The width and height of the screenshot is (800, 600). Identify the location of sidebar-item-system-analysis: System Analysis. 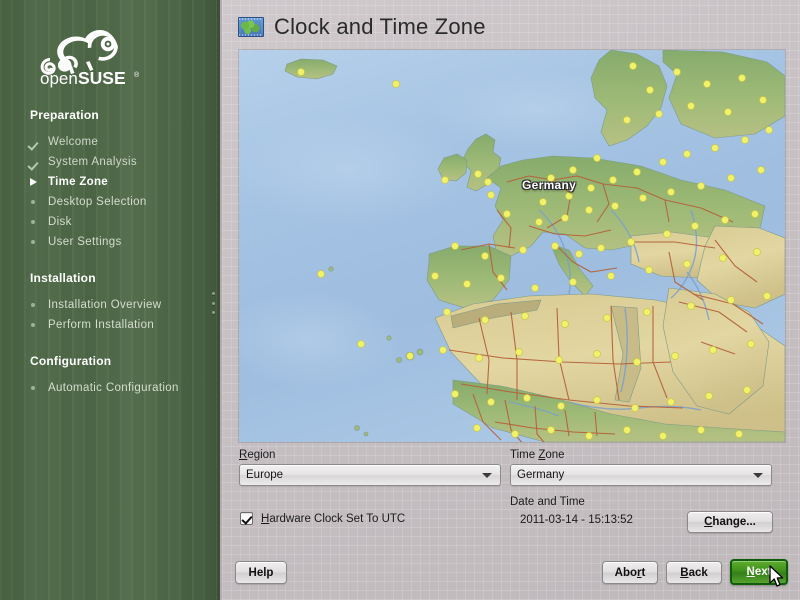
(110, 162).